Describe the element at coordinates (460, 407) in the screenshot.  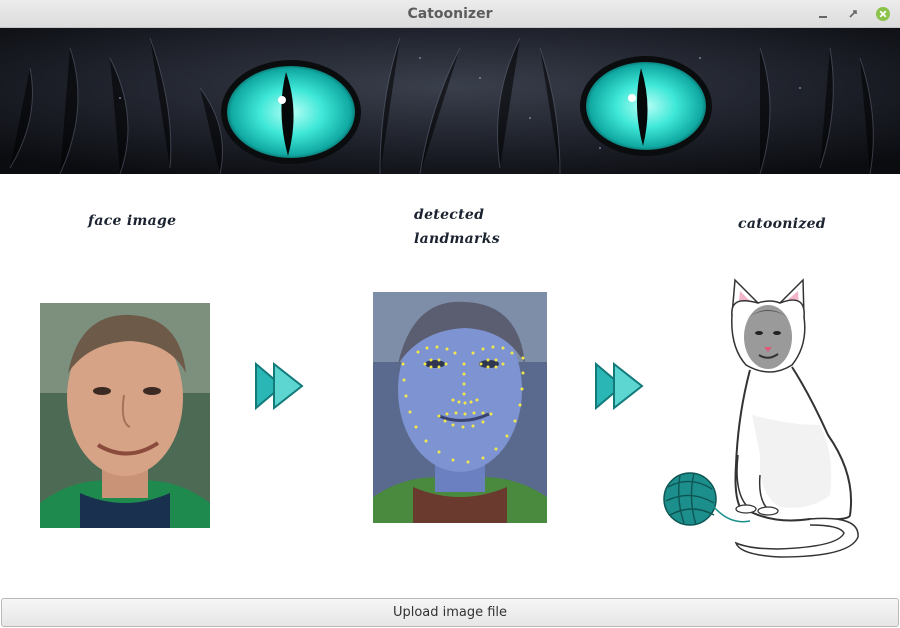
I see `detected-landmarks-image` at that location.